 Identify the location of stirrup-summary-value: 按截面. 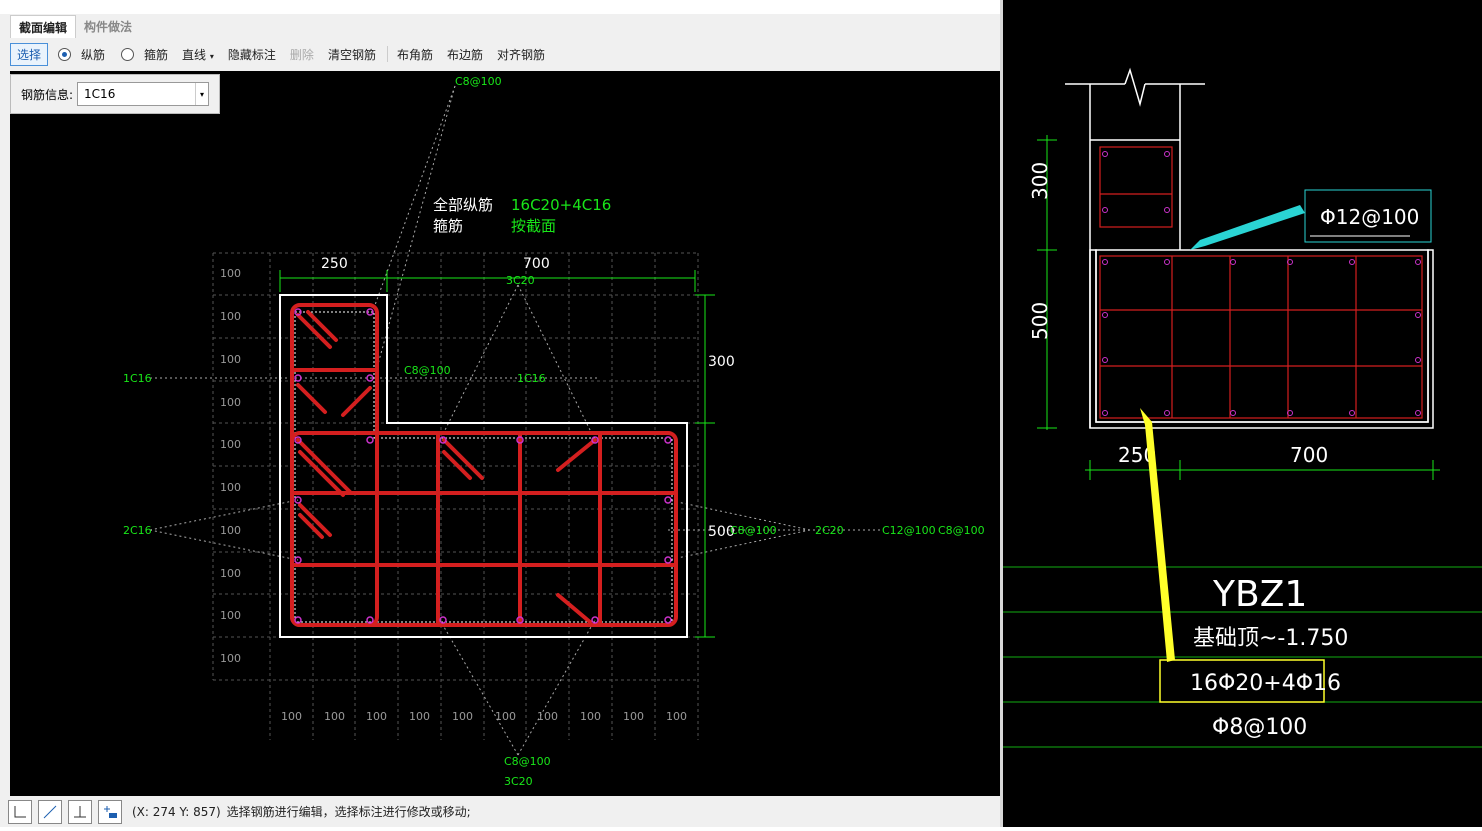
(533, 226).